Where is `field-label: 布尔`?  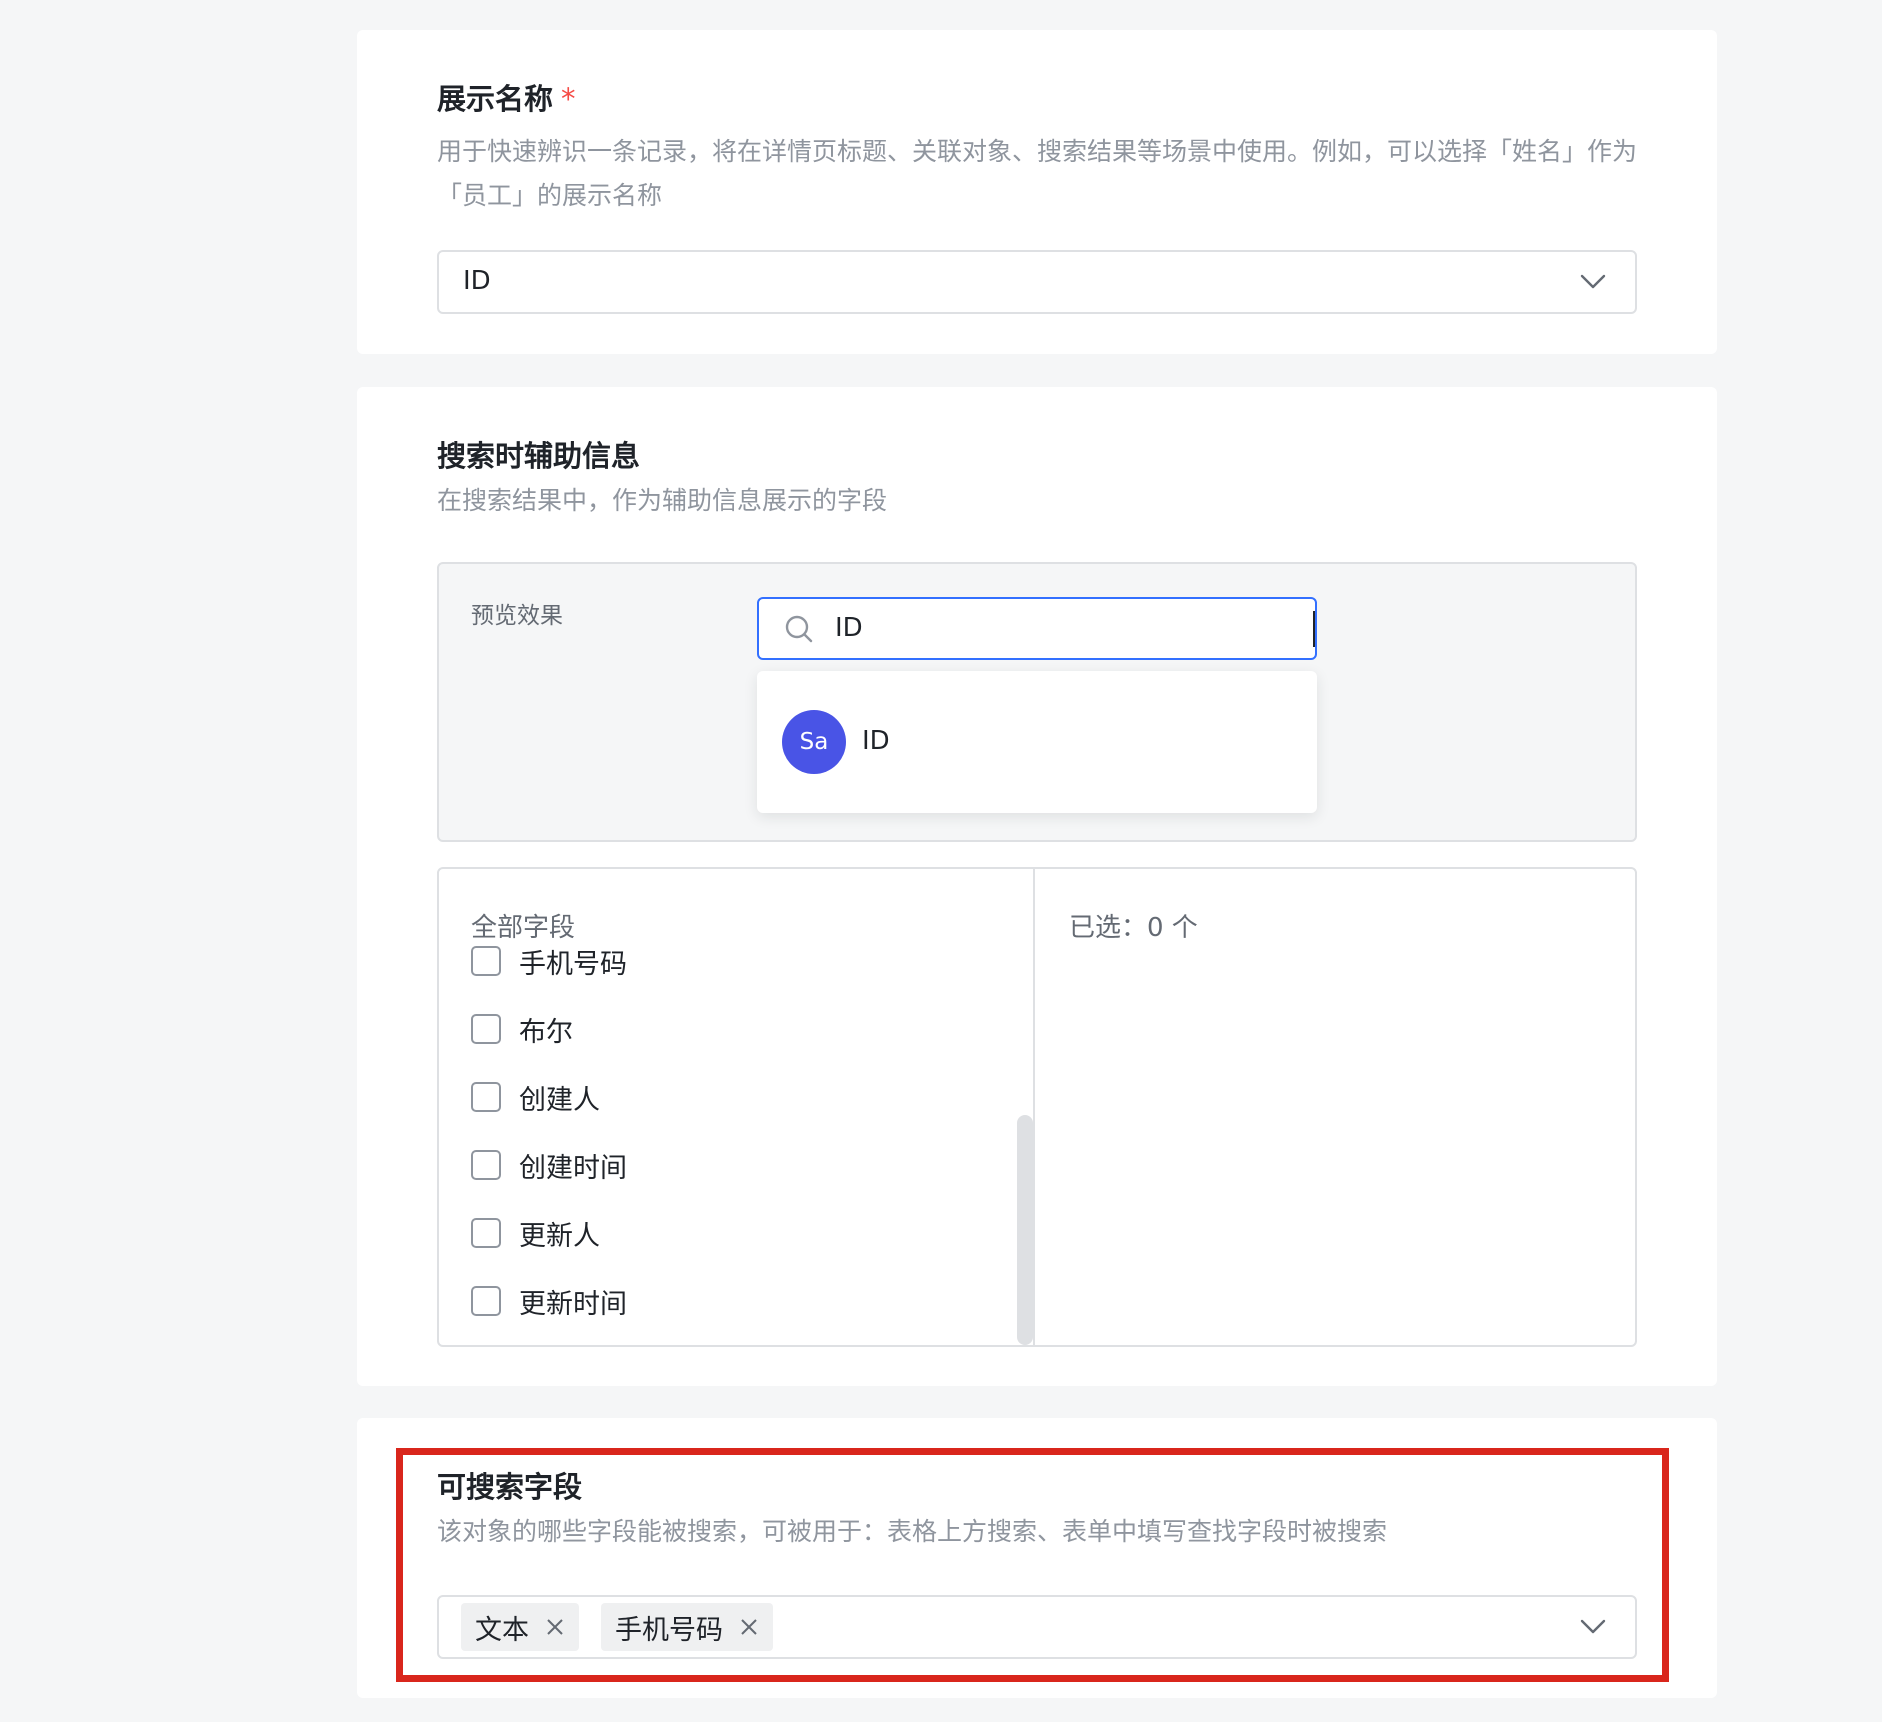
field-label: 布尔 is located at coordinates (546, 1032).